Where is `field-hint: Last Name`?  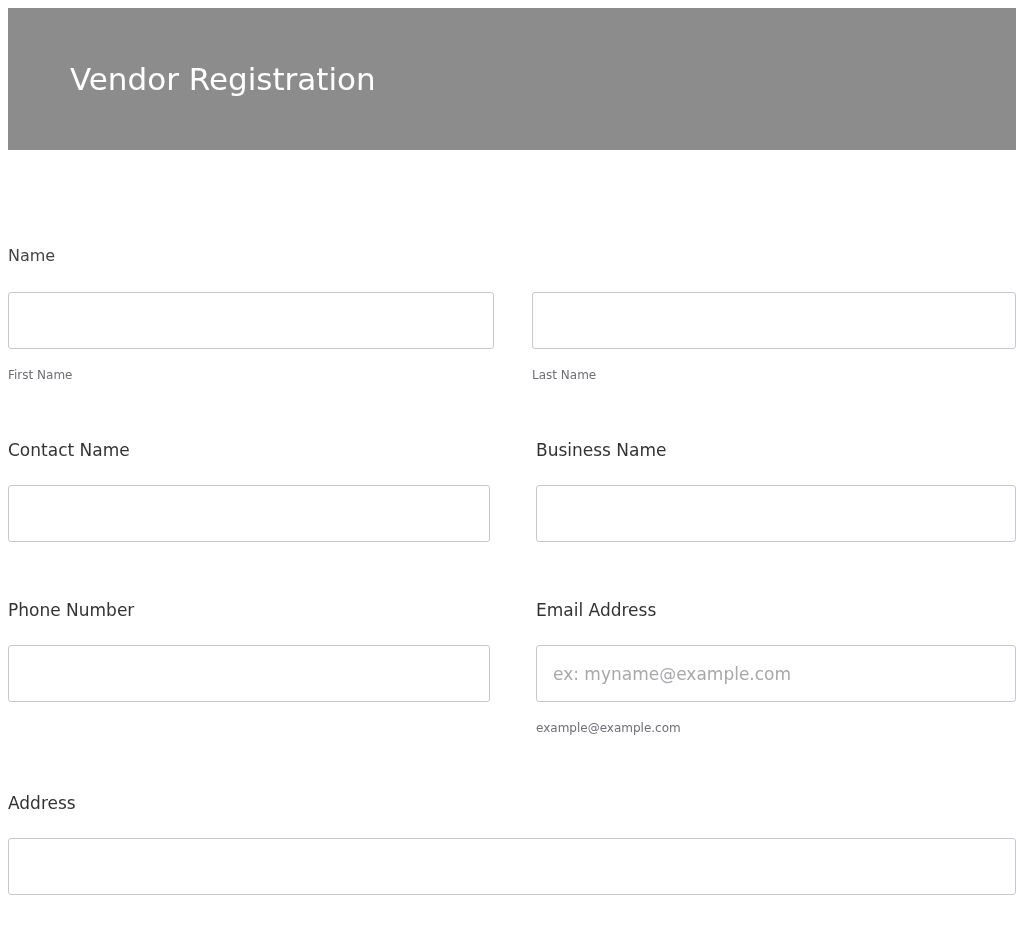
field-hint: Last Name is located at coordinates (565, 375).